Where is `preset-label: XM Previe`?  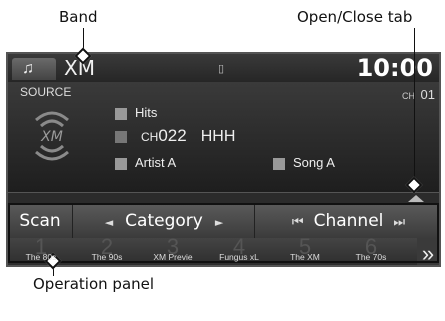
preset-label: XM Previe is located at coordinates (173, 257).